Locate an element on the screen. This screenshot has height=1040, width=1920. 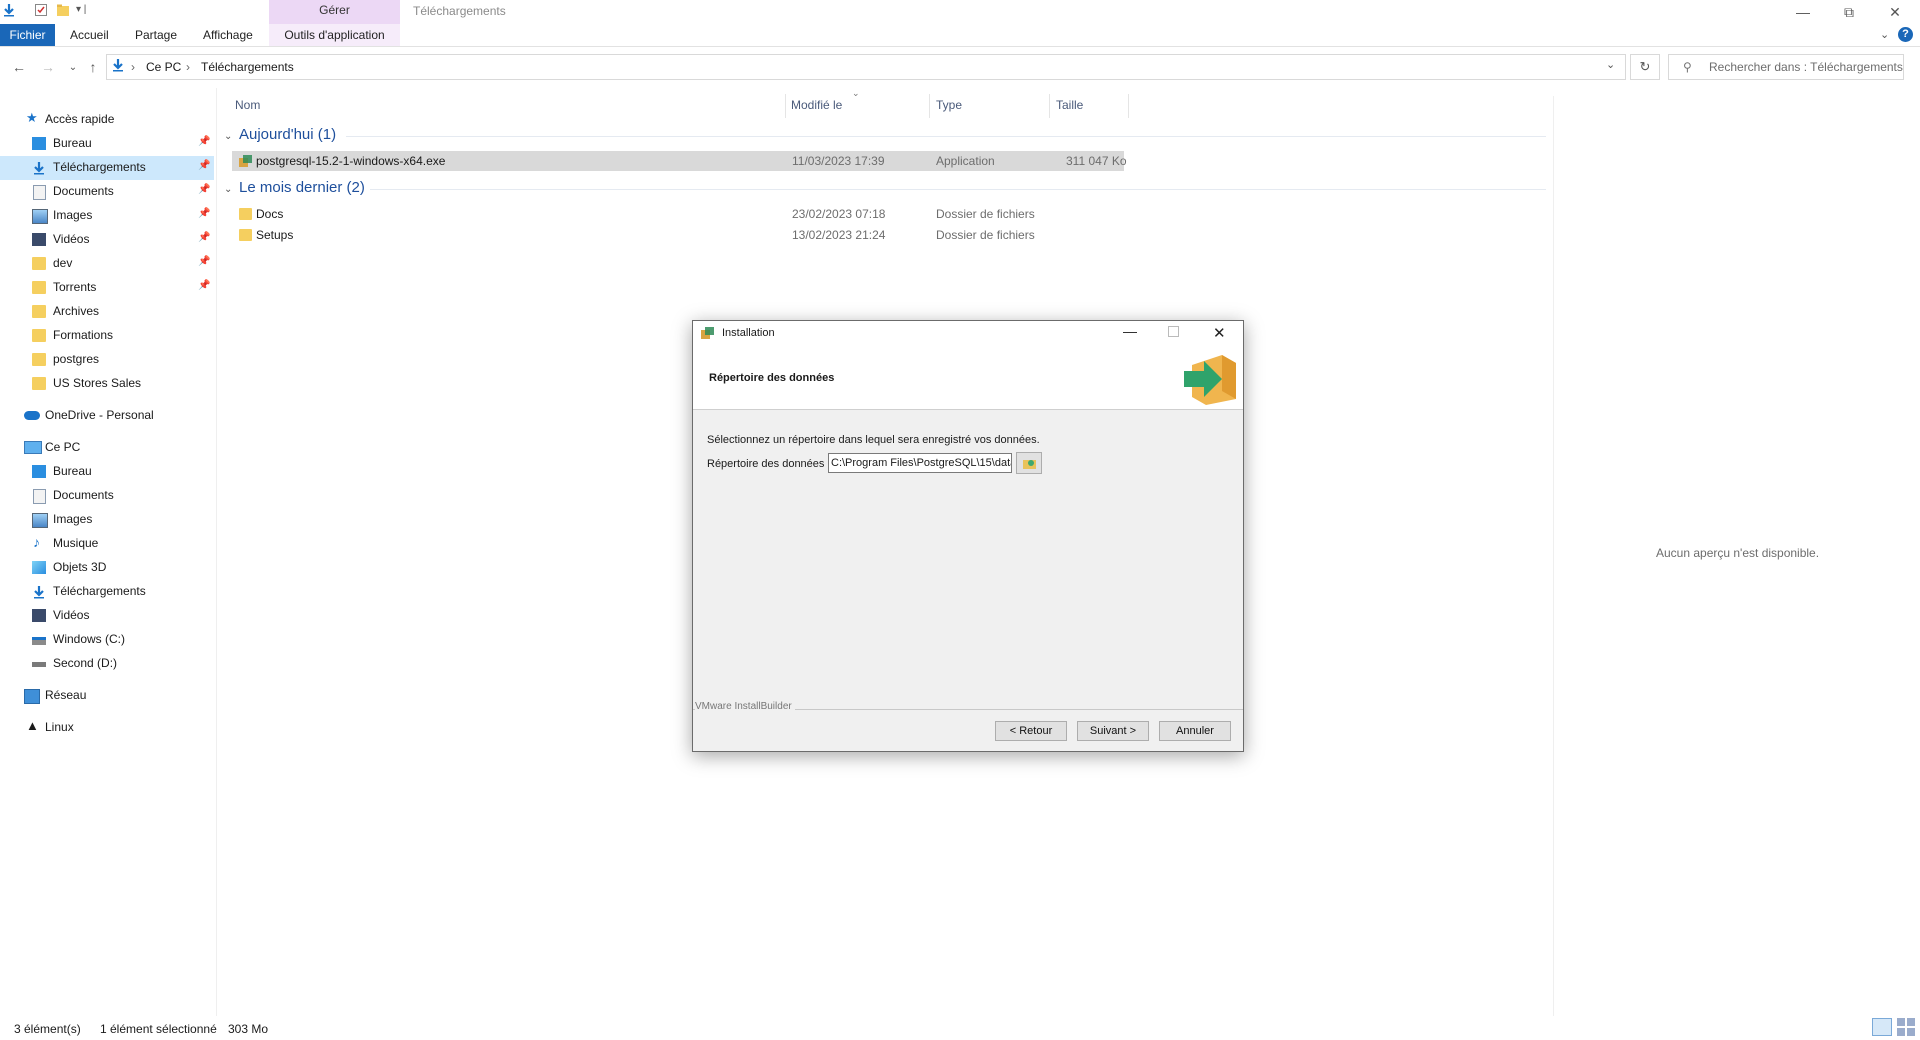
sidebar-item-us-stores-sales: US Stores Sales is located at coordinates (107, 384).